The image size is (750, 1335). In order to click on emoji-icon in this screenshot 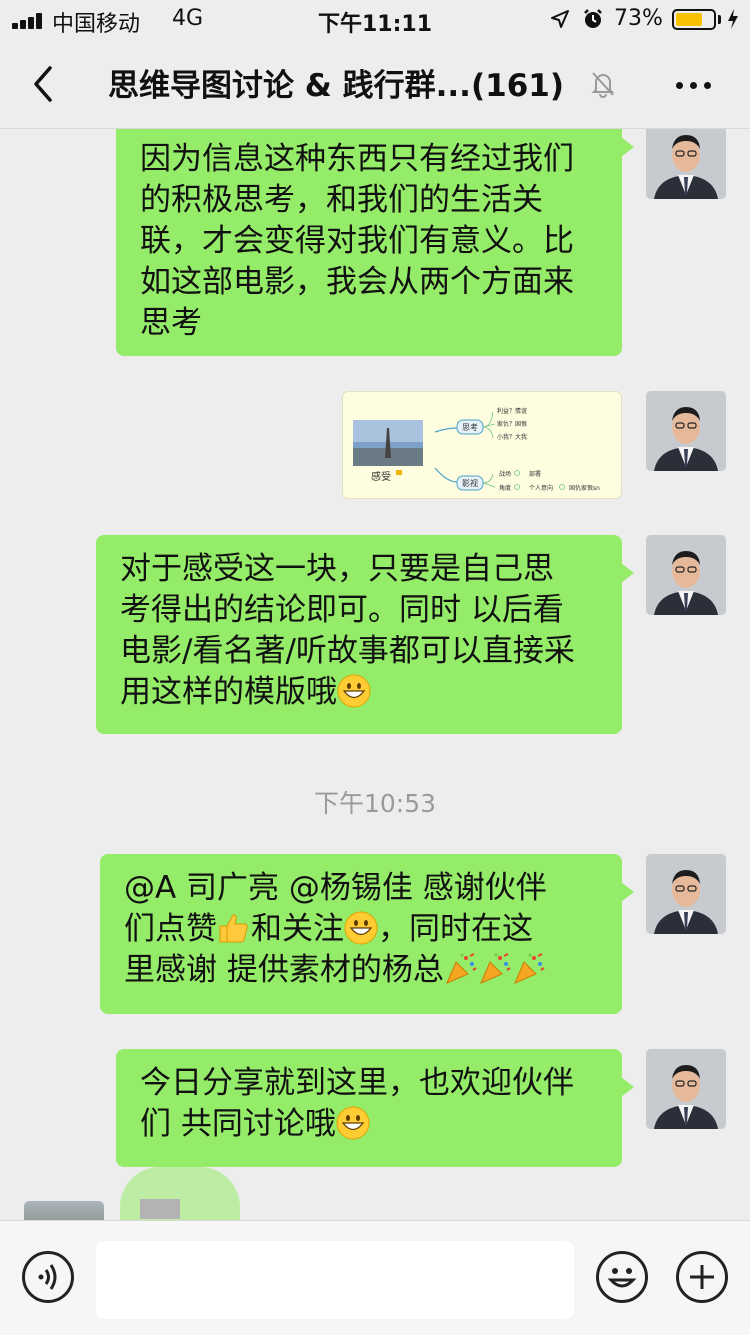, I will do `click(622, 1277)`.